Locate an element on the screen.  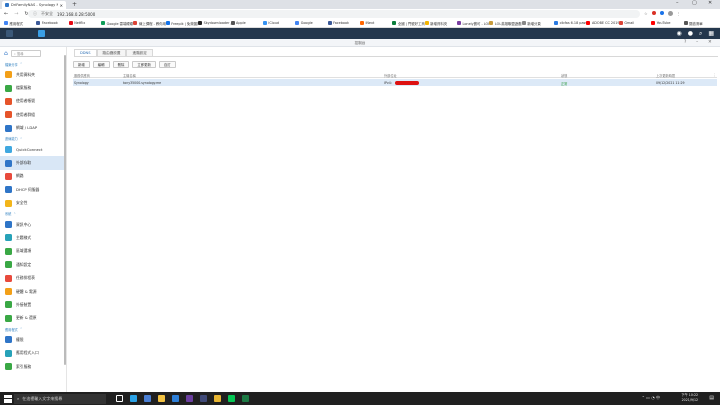
chat-icon: ◉ is located at coordinates (678, 34).